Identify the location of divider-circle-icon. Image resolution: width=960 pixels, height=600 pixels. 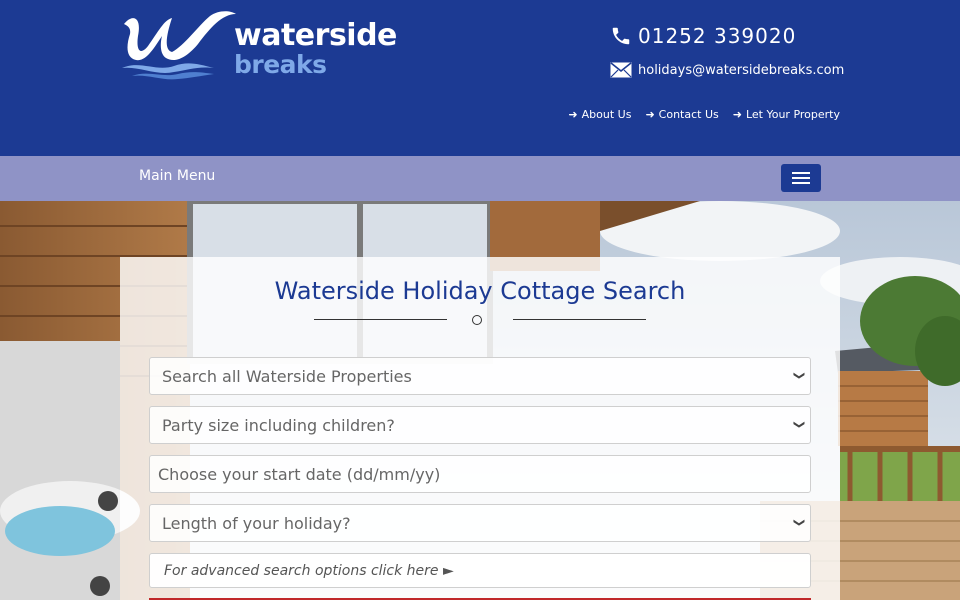
(477, 320).